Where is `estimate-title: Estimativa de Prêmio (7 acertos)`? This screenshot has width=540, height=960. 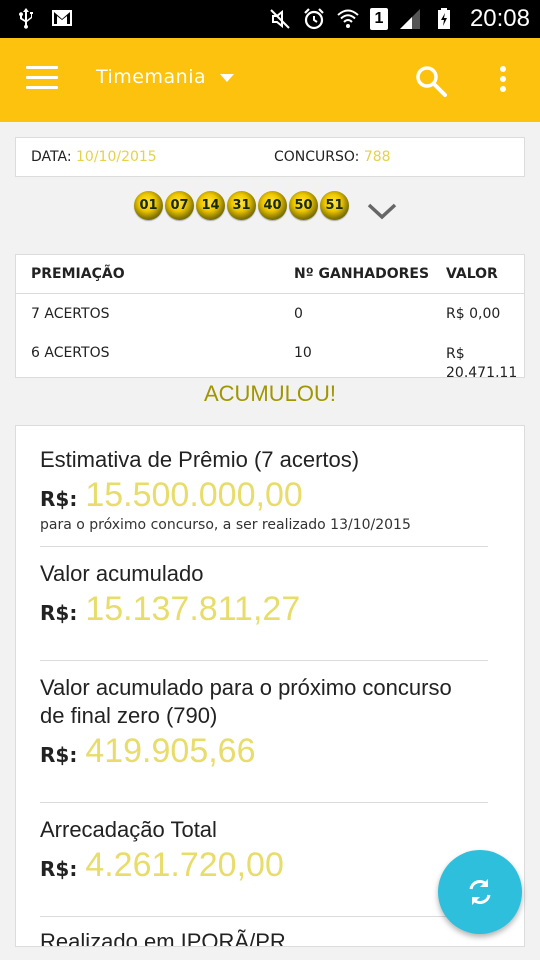
estimate-title: Estimativa de Prêmio (7 acertos) is located at coordinates (200, 459).